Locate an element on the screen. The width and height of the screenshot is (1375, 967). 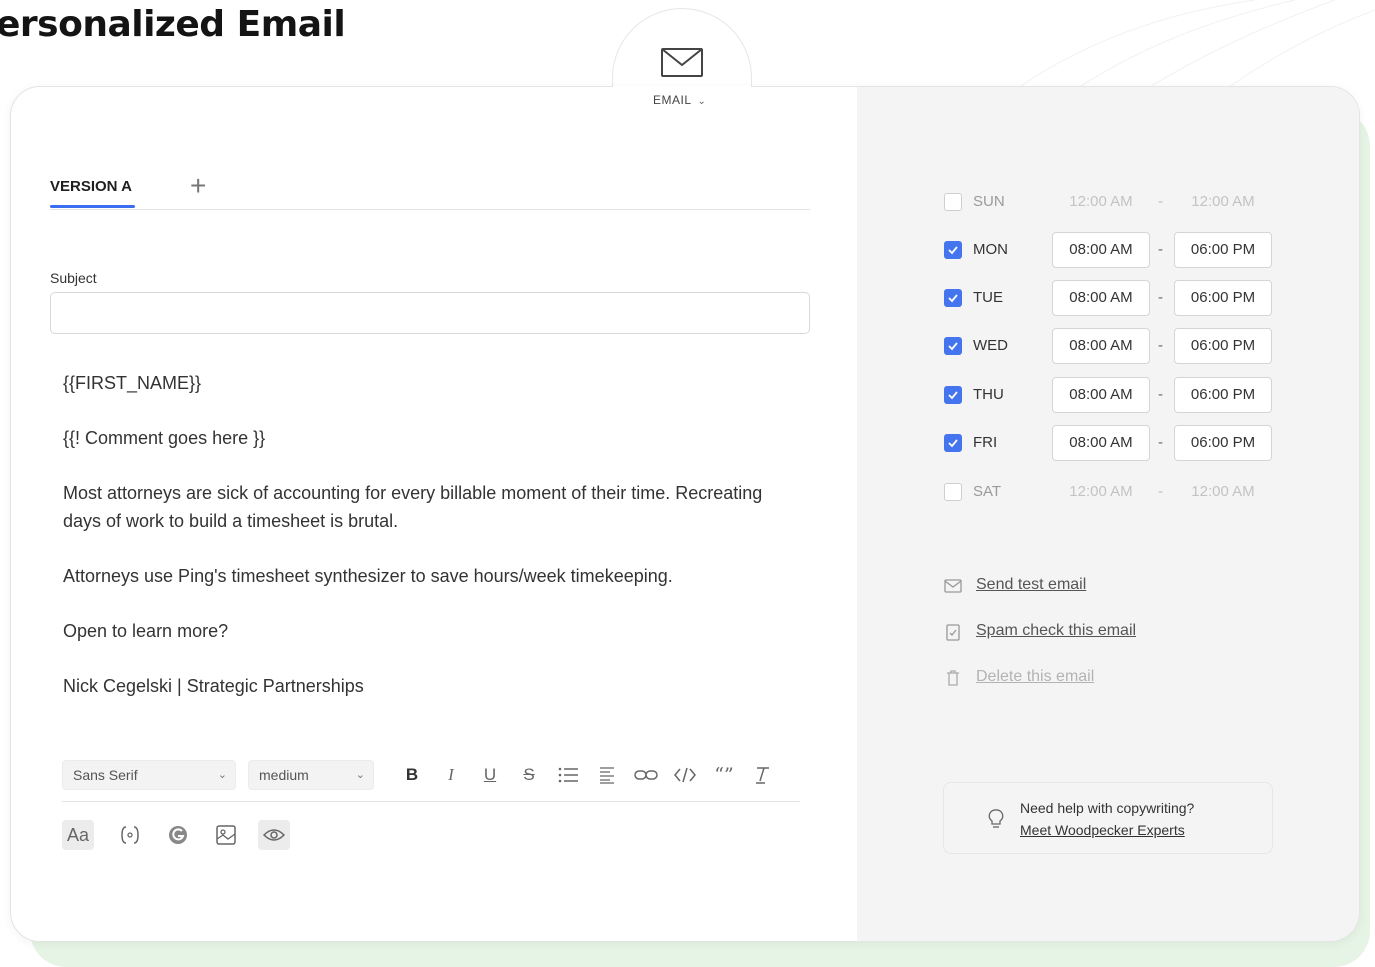
time-from-sun: 12:00 AM is located at coordinates (1101, 201).